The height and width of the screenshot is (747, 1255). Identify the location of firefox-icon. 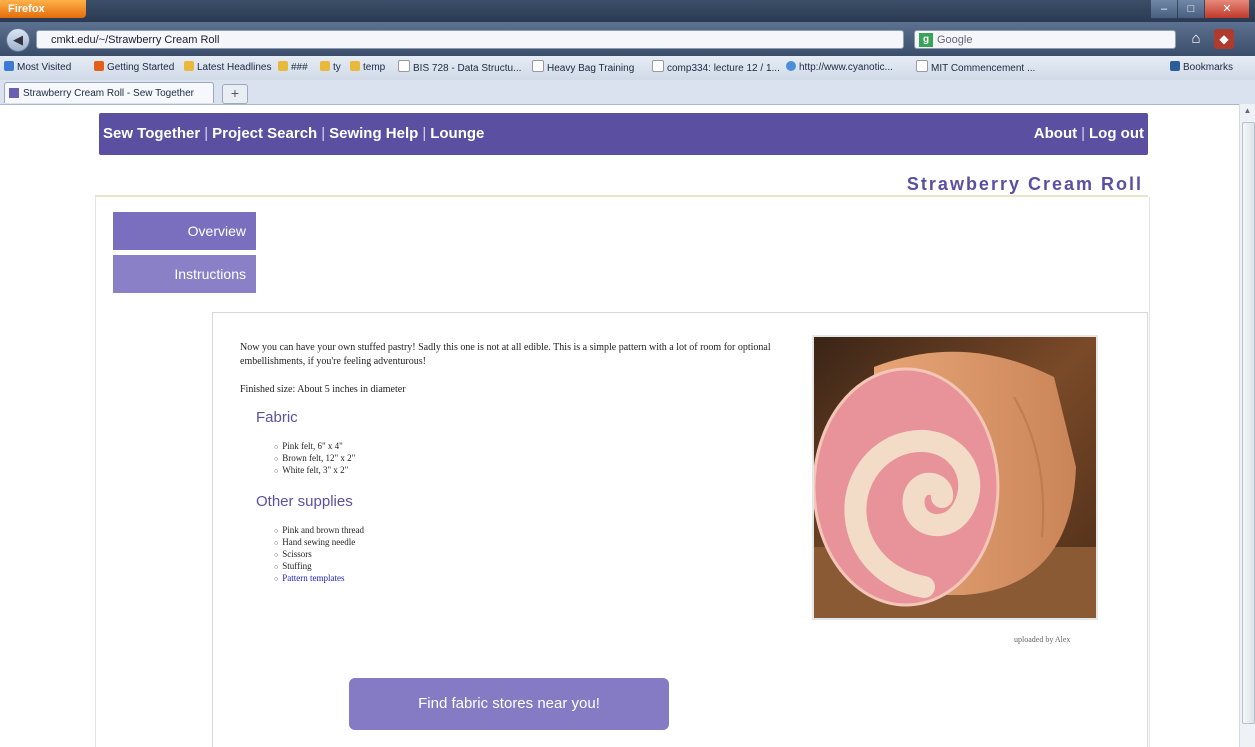
(99, 66).